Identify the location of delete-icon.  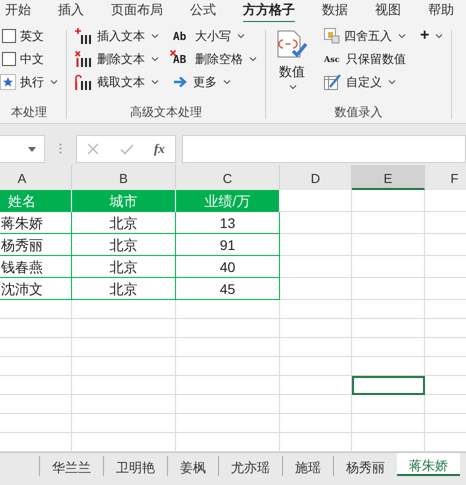
(173, 53).